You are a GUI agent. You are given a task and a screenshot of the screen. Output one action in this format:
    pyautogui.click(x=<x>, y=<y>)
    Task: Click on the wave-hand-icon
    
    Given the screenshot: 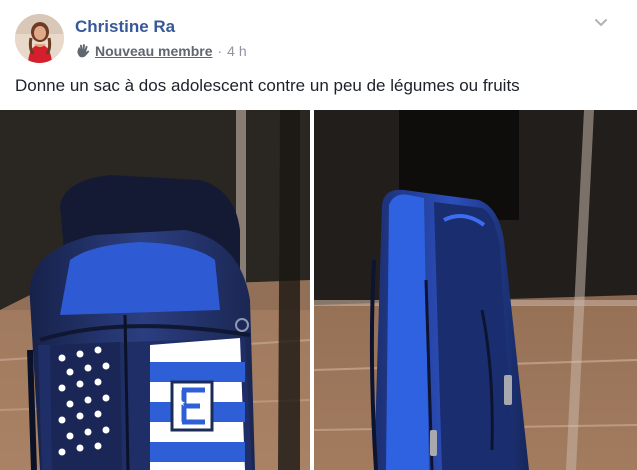 What is the action you would take?
    pyautogui.click(x=83, y=51)
    